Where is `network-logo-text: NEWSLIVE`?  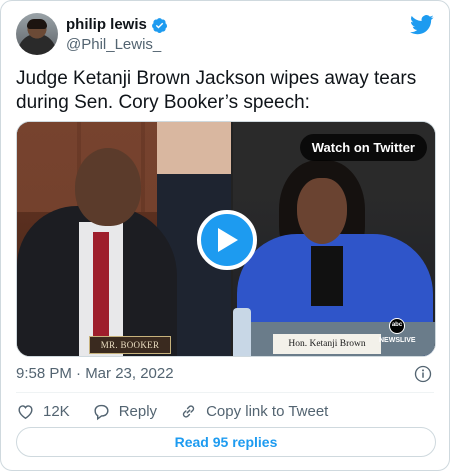
network-logo-text: NEWSLIVE is located at coordinates (397, 340).